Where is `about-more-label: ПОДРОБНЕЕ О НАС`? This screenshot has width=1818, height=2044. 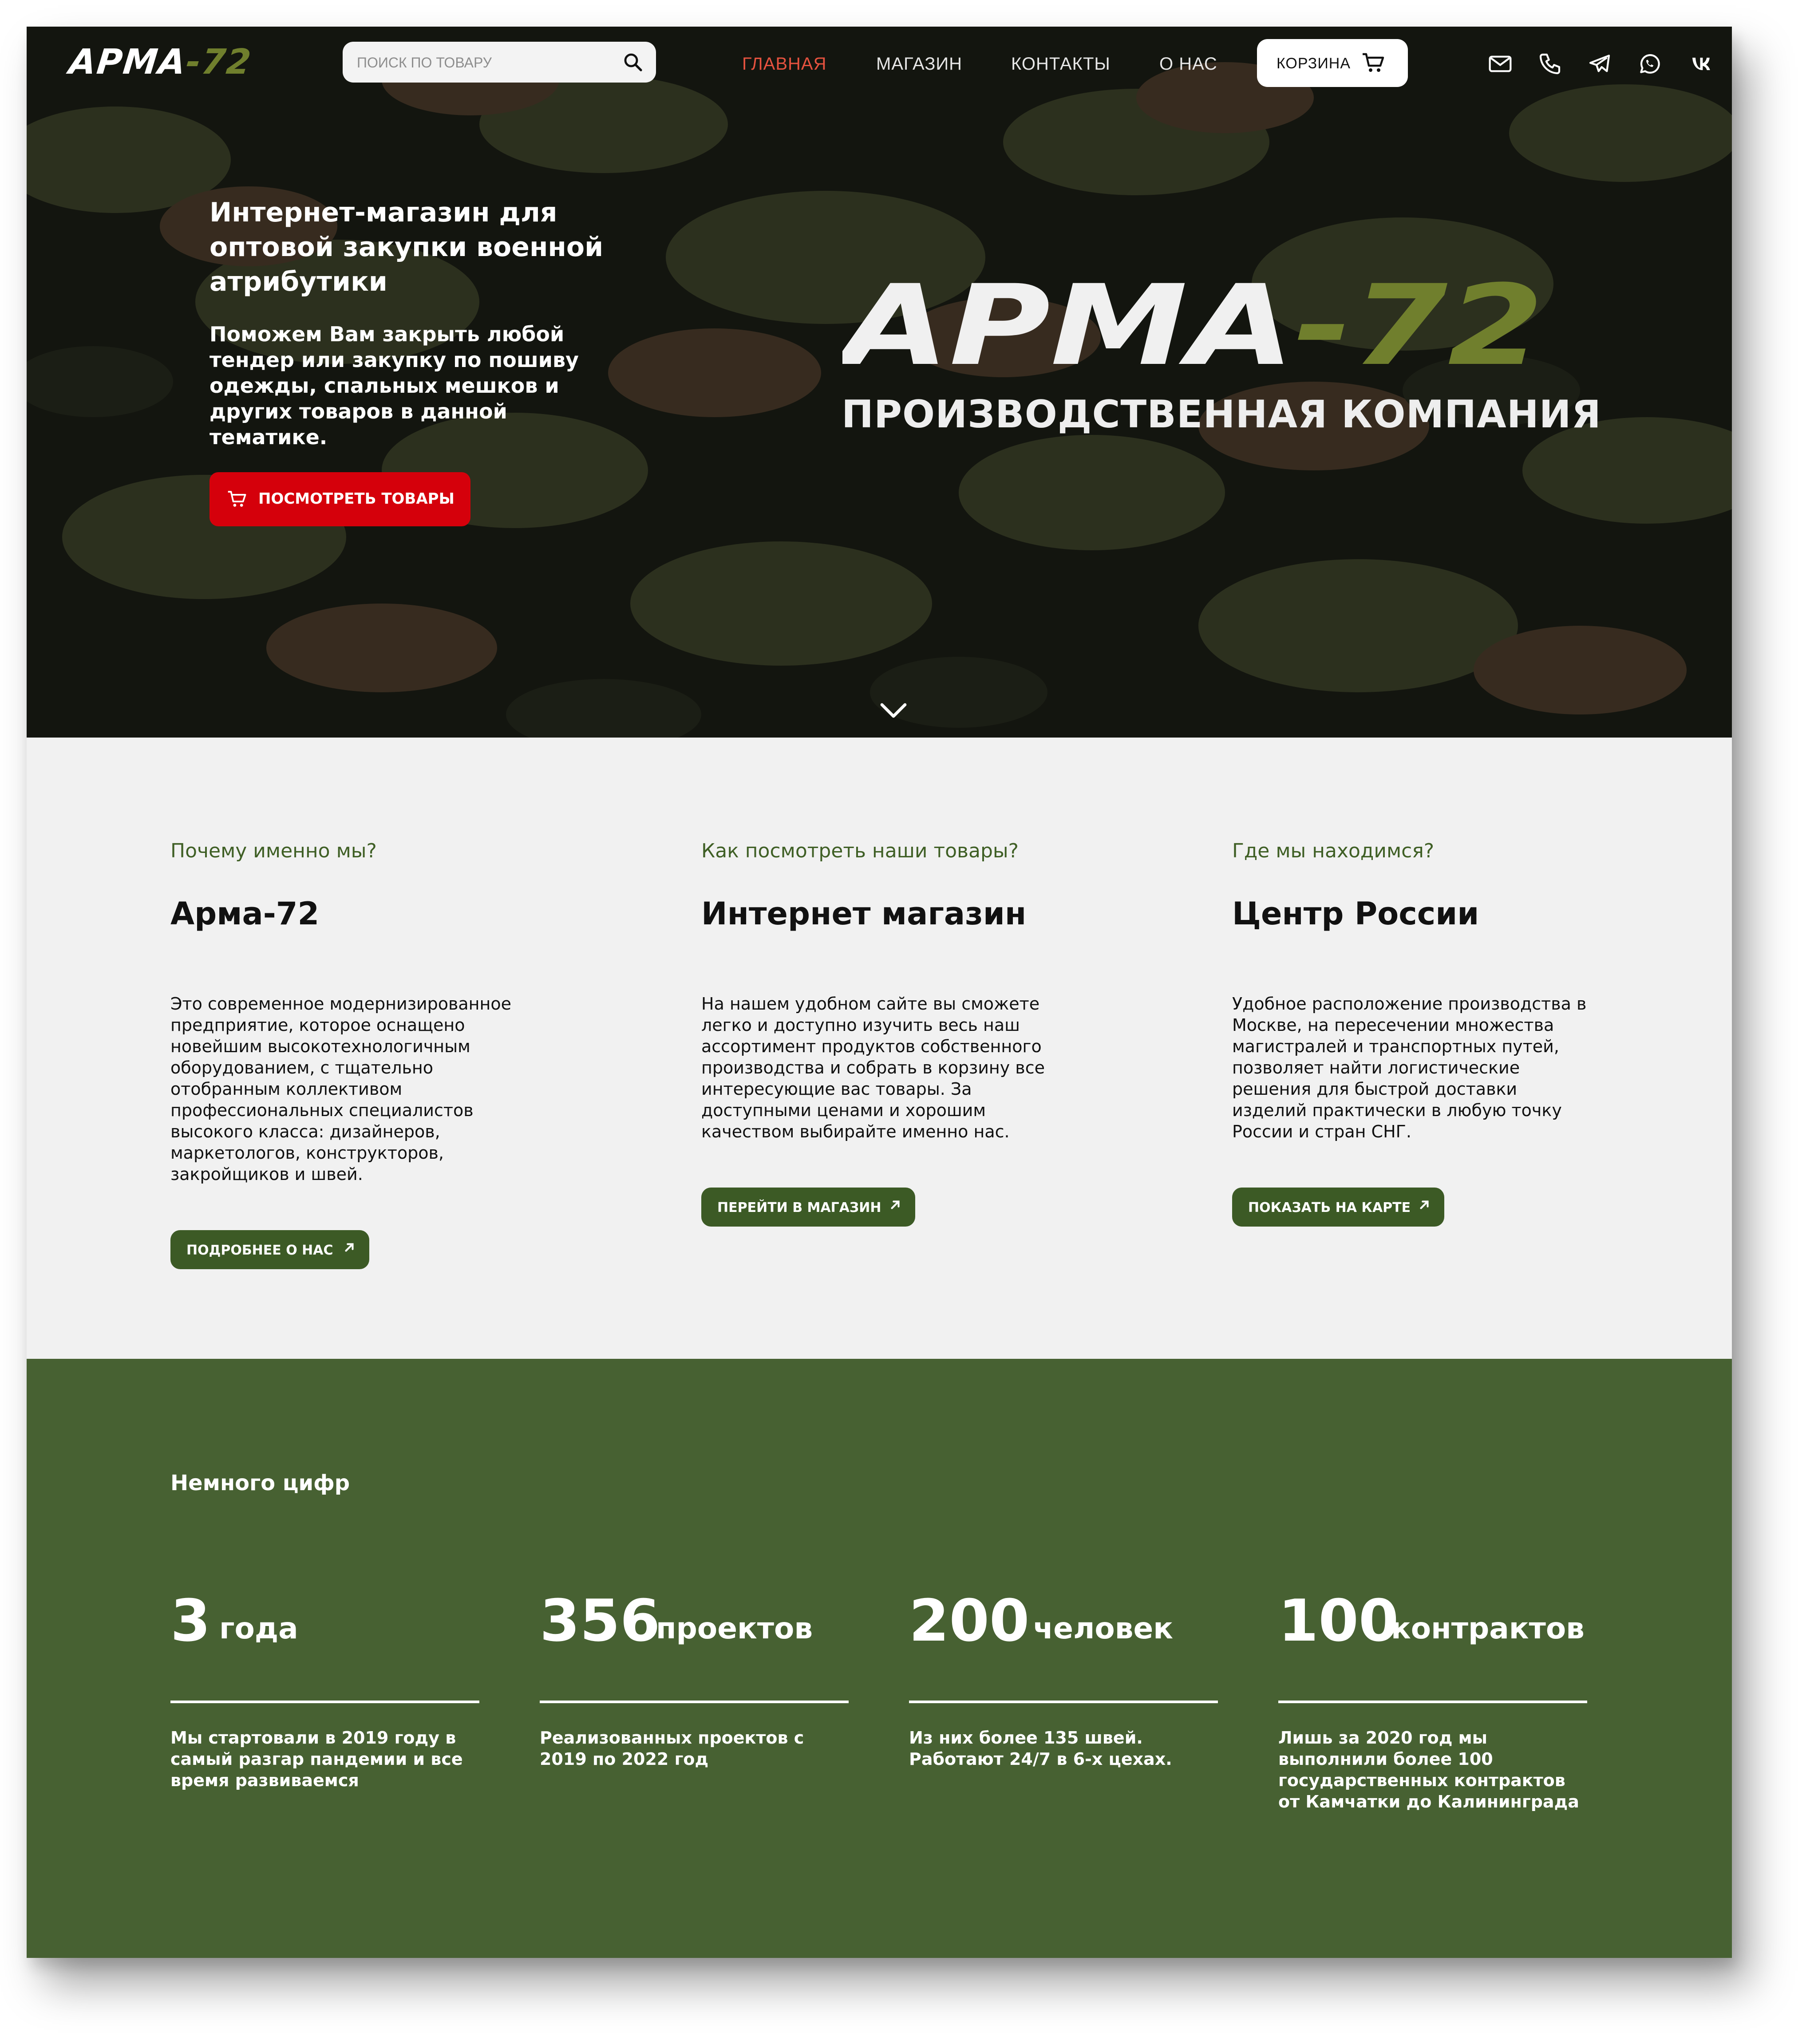 about-more-label: ПОДРОБНЕЕ О НАС is located at coordinates (259, 1250).